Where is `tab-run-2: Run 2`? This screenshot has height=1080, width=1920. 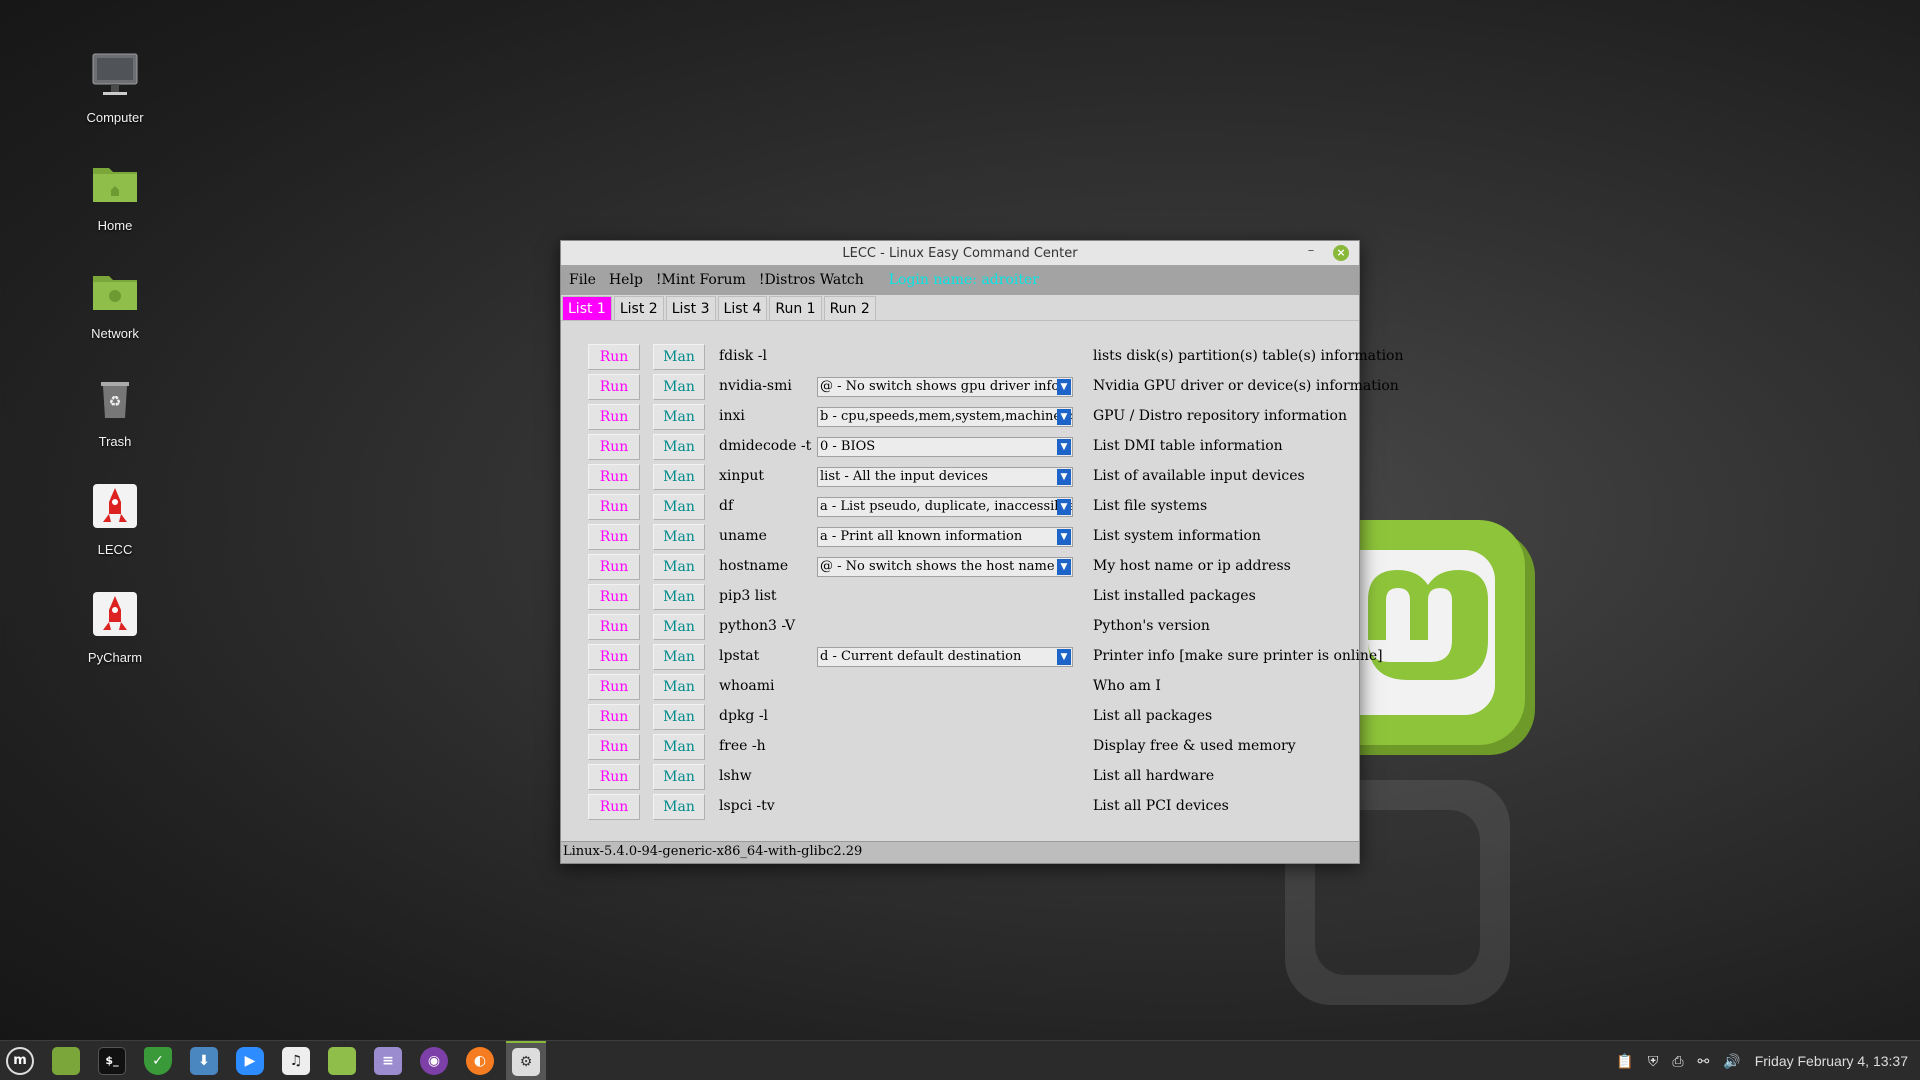
tab-run-2: Run 2 is located at coordinates (849, 308).